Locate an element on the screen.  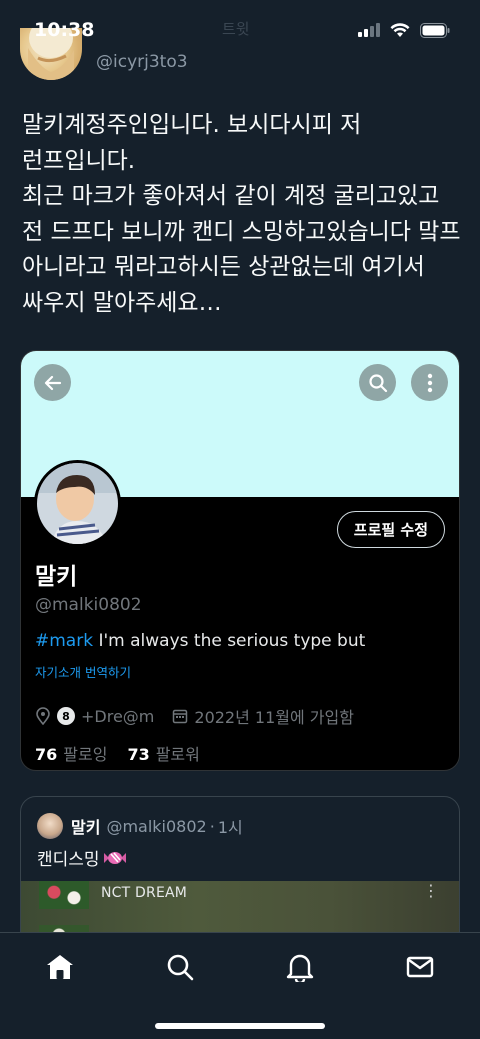
media-more-icon: ⋮ is located at coordinates (431, 890).